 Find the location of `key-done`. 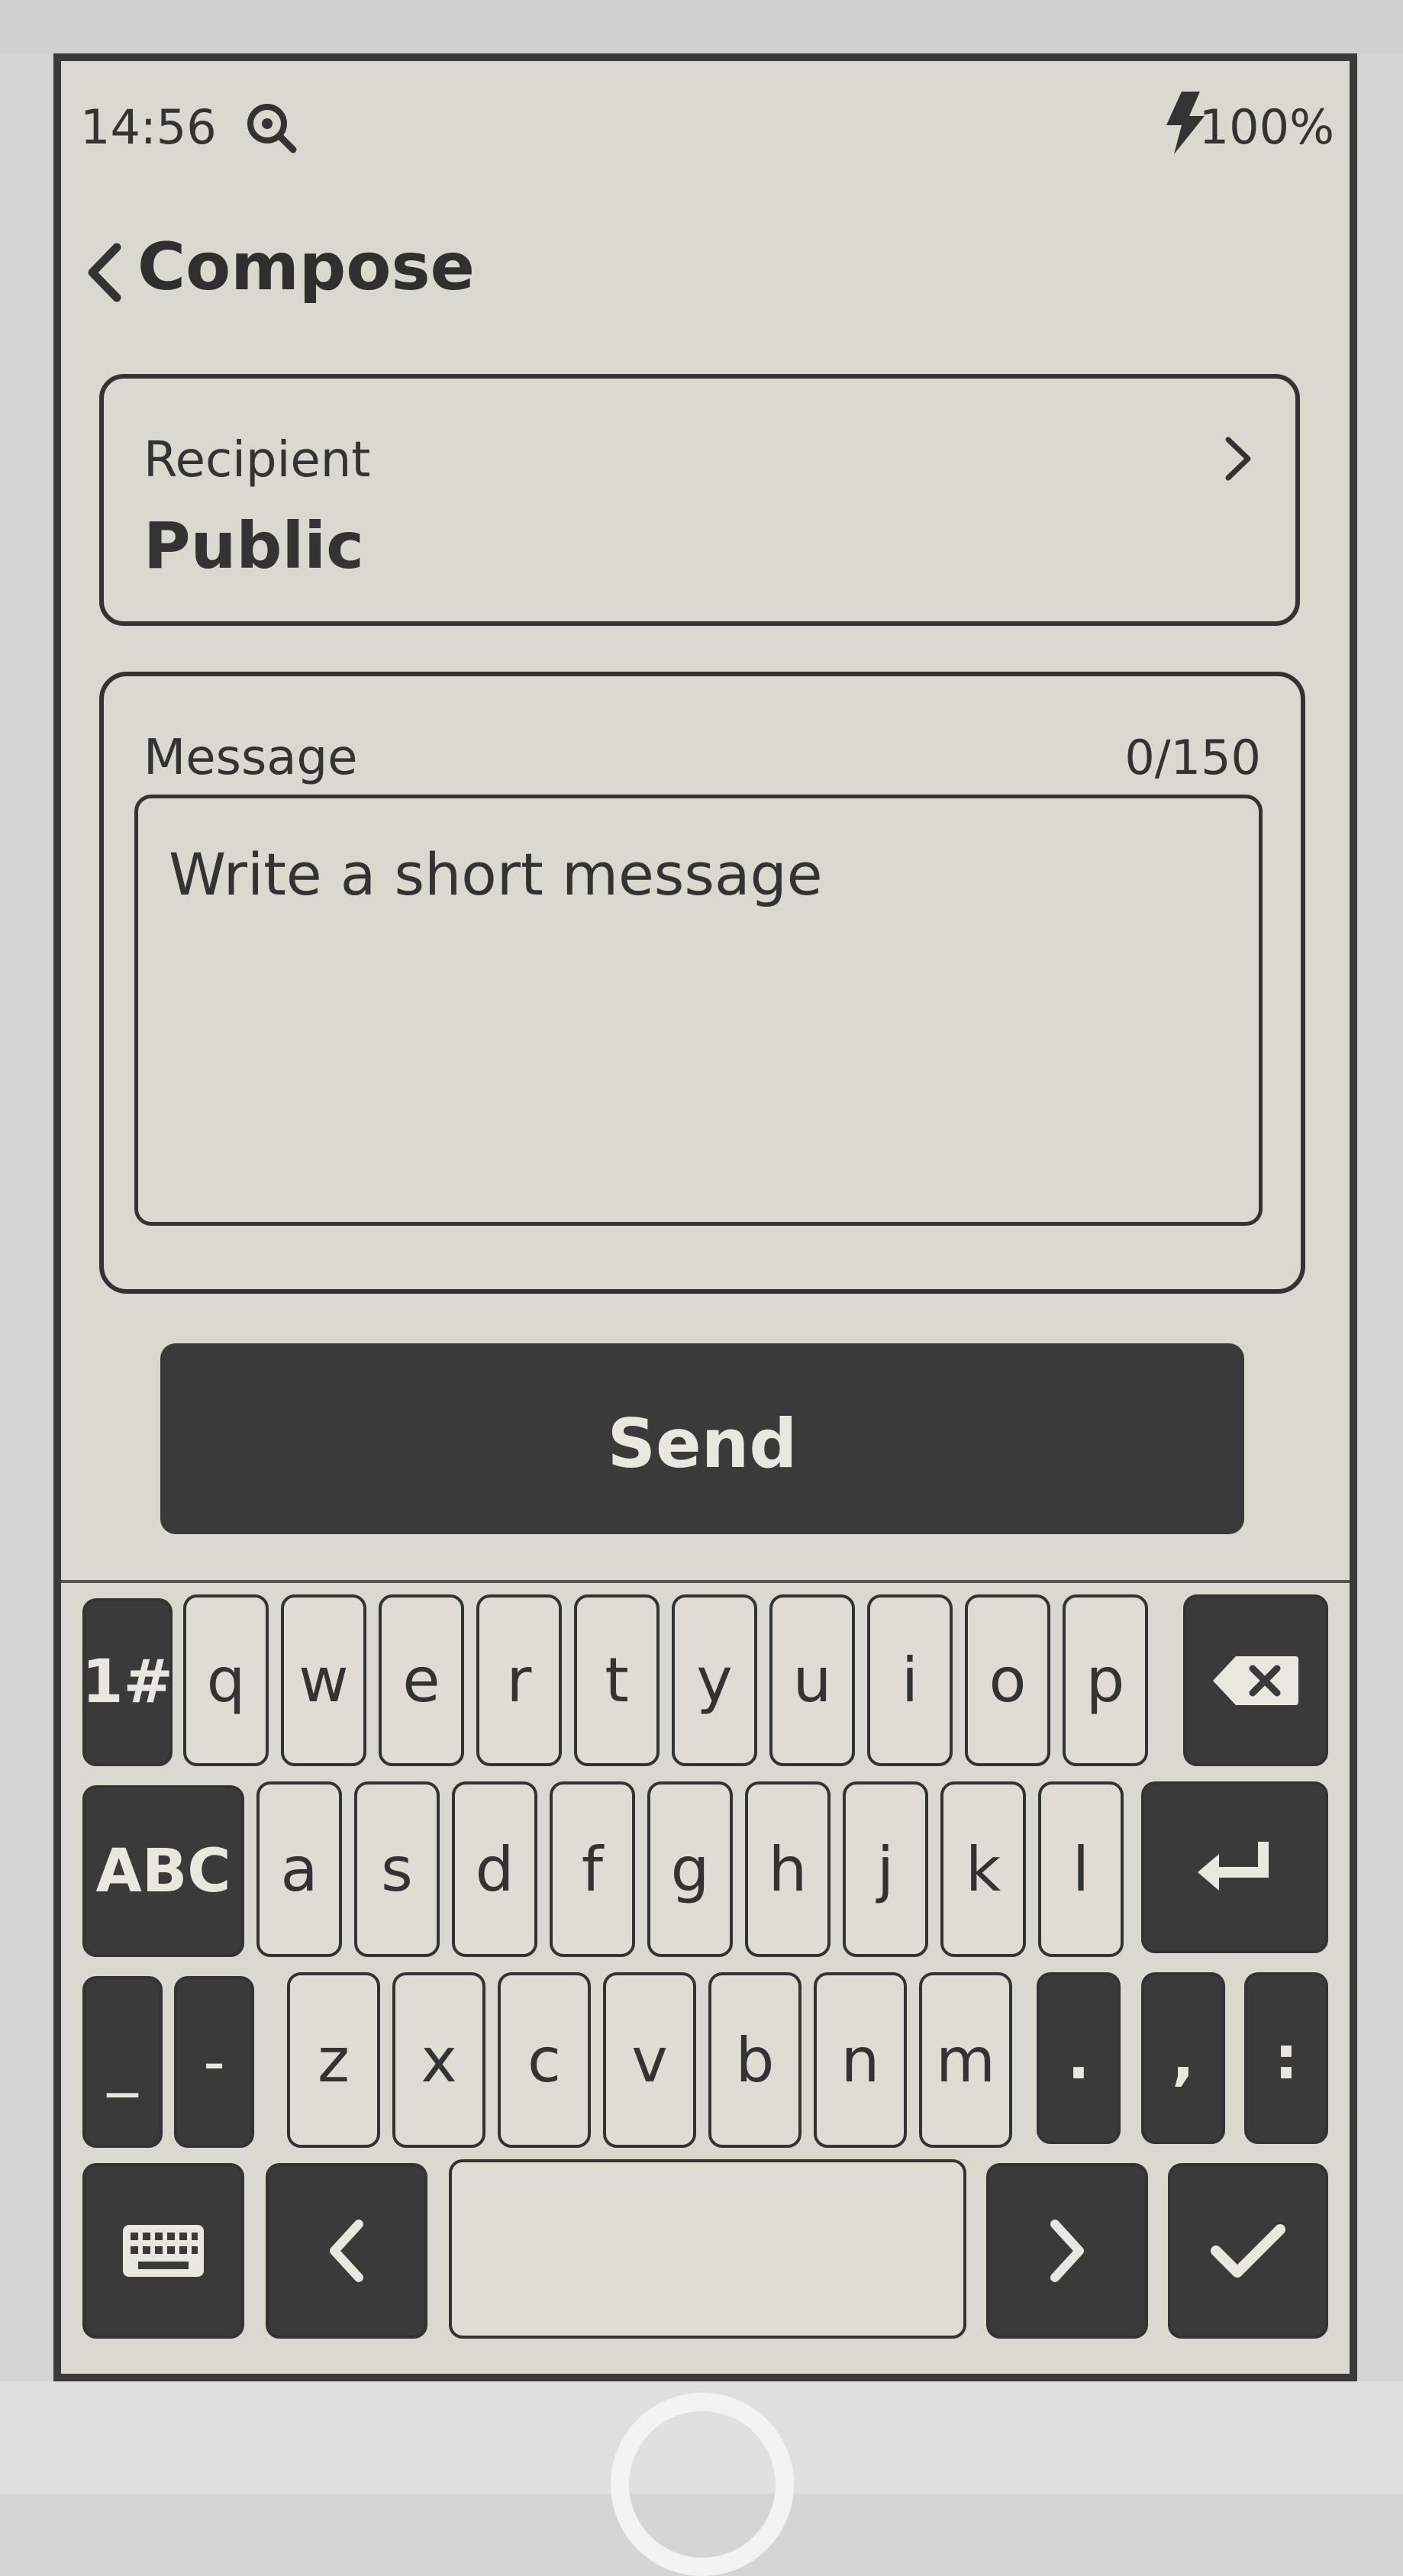

key-done is located at coordinates (1248, 2251).